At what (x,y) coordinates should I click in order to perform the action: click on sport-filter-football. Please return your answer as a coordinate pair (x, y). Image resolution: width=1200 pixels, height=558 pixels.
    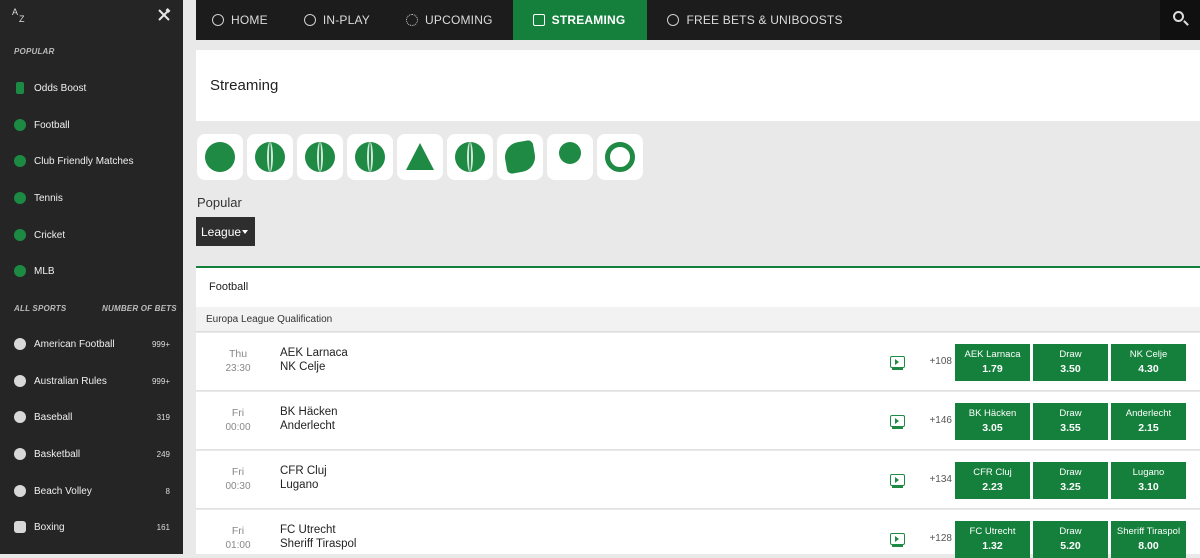
    Looking at the image, I should click on (220, 157).